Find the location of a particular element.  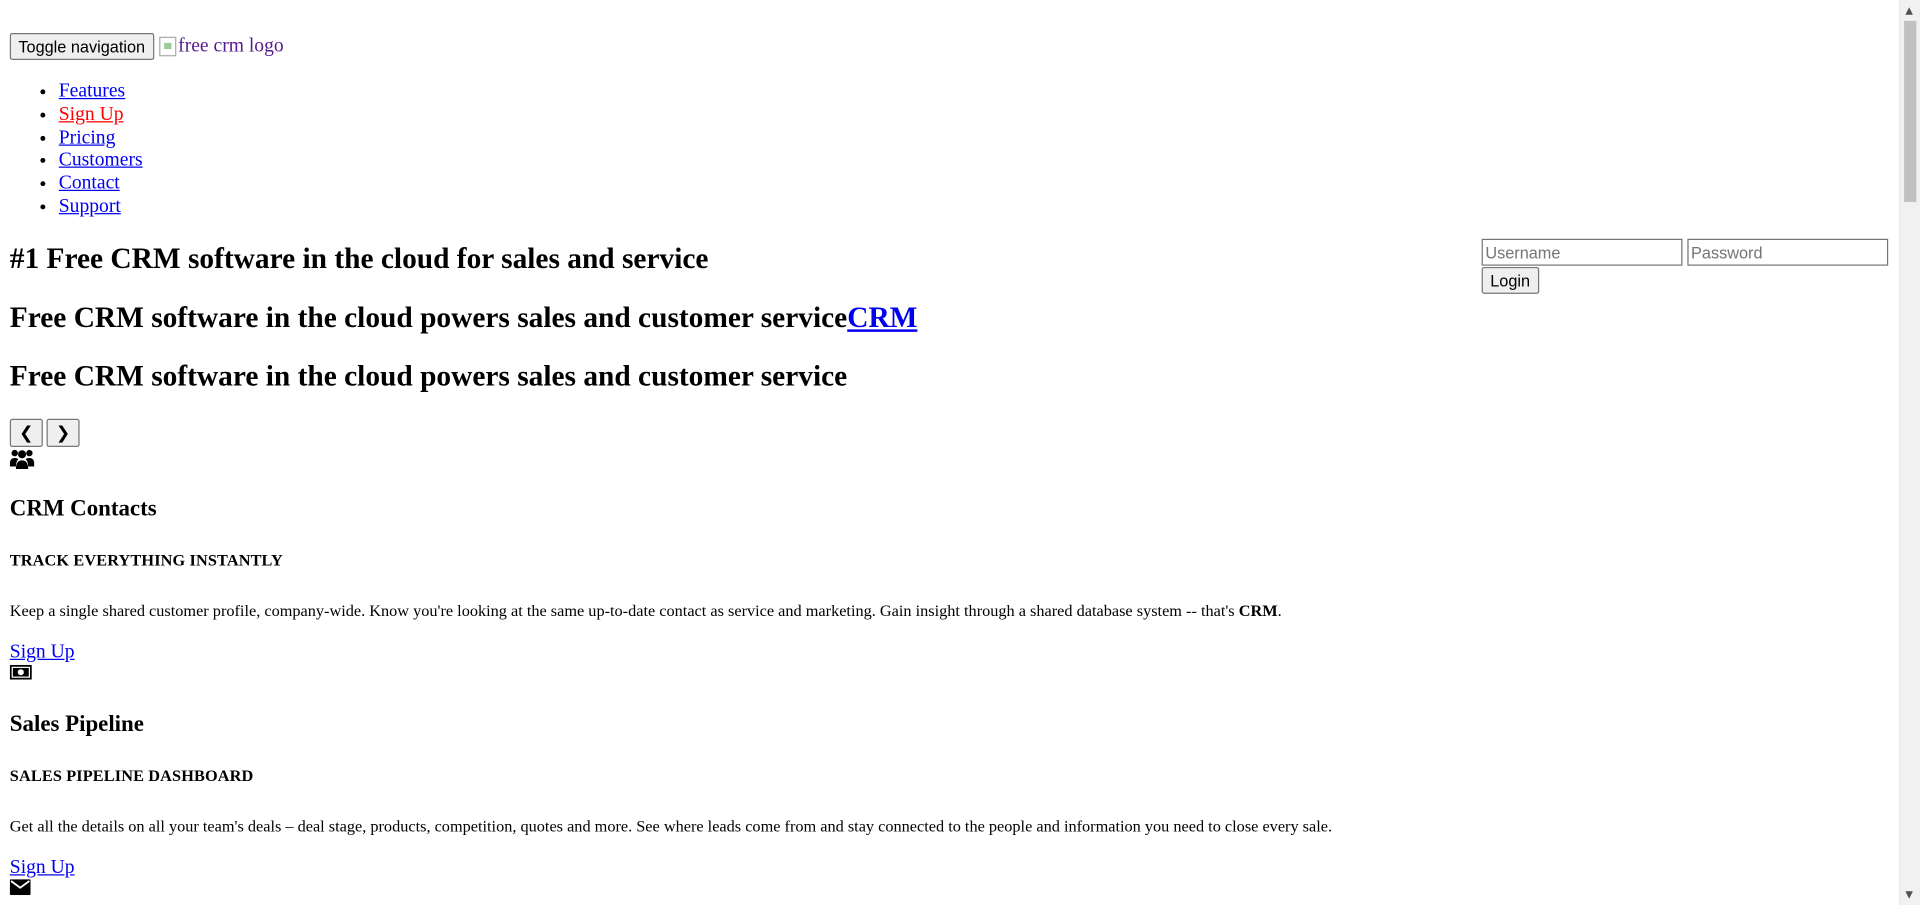

password-input is located at coordinates (1788, 252).